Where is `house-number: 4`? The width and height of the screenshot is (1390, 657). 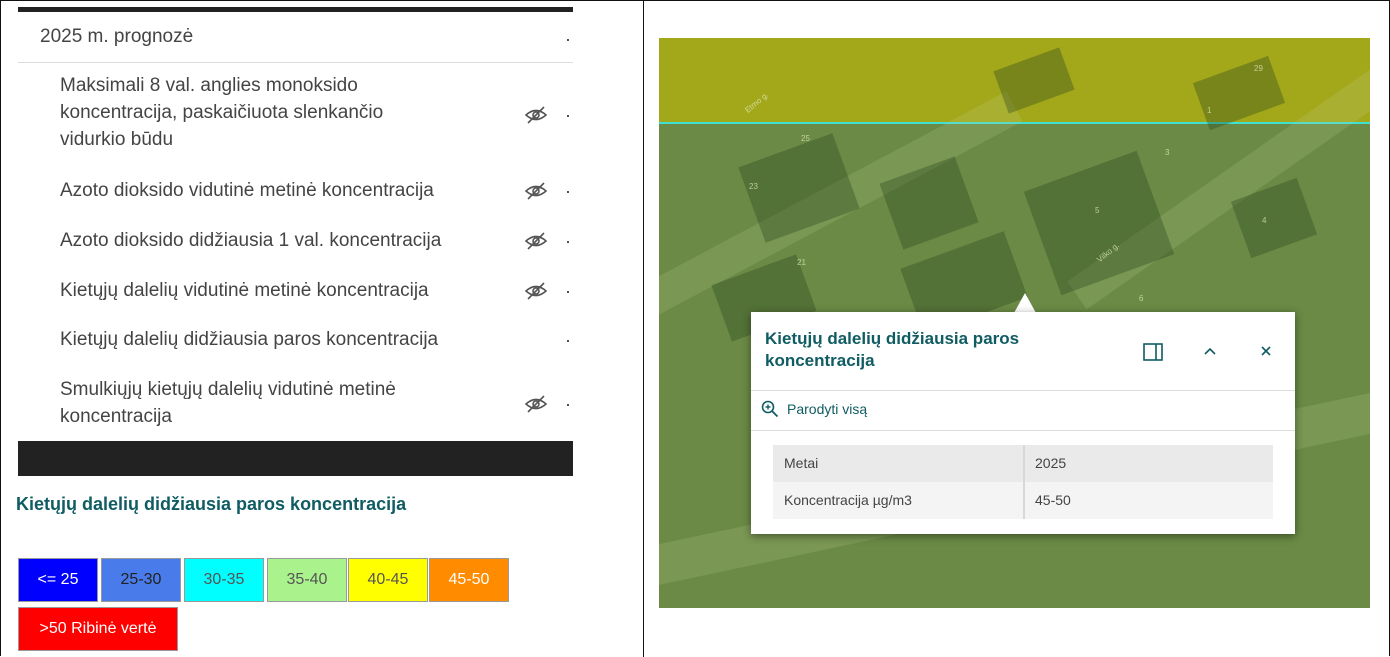
house-number: 4 is located at coordinates (1264, 220).